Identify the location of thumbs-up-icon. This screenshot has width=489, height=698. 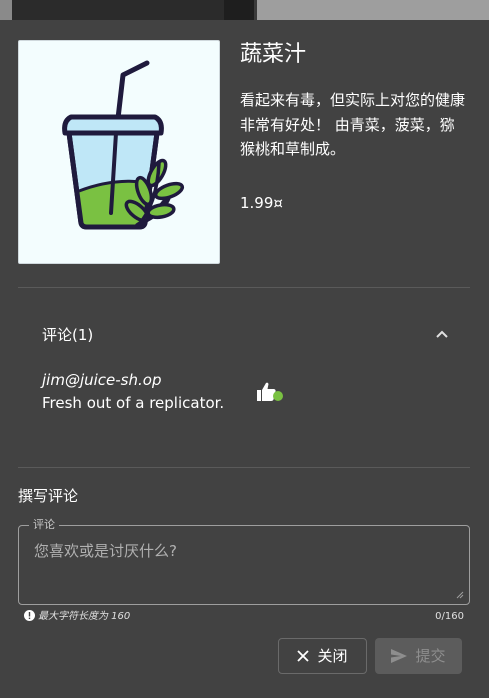
(270, 392).